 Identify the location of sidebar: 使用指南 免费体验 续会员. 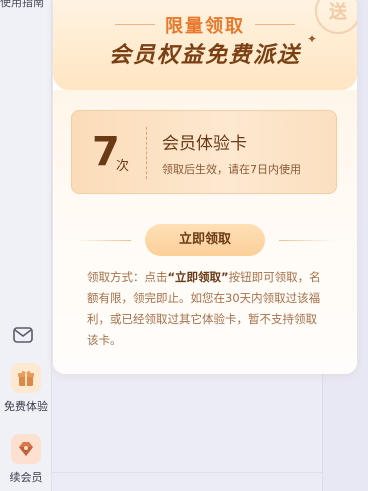
(26, 245).